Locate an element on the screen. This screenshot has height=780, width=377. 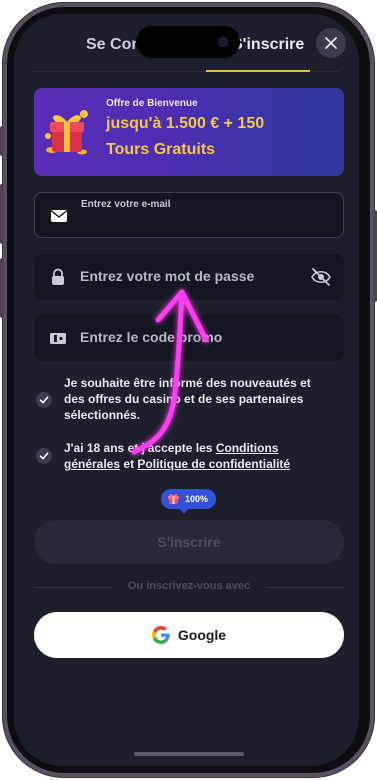
close-button is located at coordinates (331, 43).